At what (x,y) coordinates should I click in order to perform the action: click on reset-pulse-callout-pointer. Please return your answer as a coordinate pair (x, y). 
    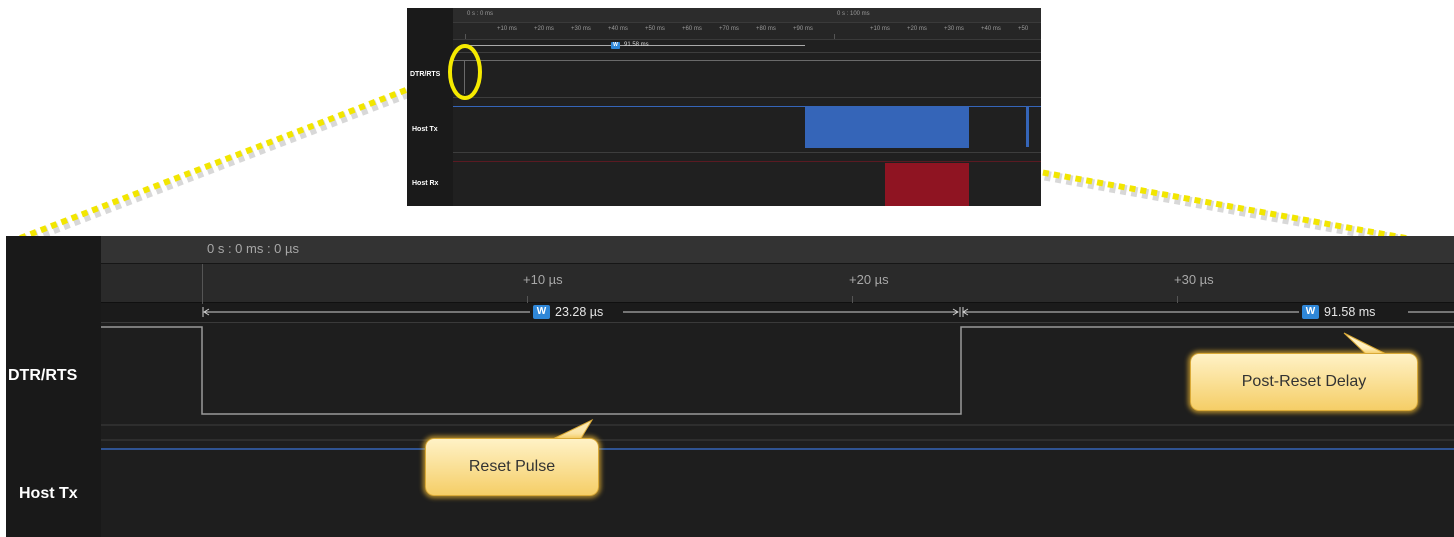
    Looking at the image, I should click on (573, 429).